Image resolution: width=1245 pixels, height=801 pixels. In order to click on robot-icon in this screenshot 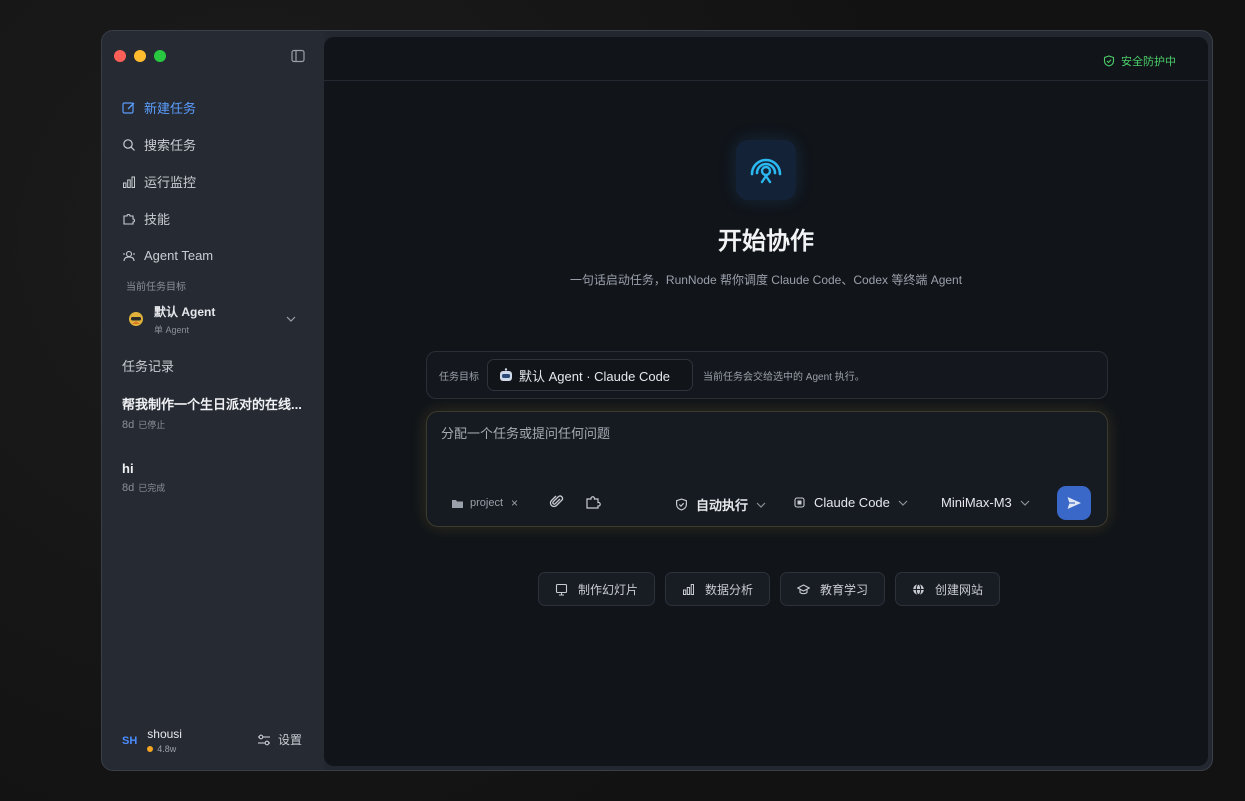, I will do `click(506, 374)`.